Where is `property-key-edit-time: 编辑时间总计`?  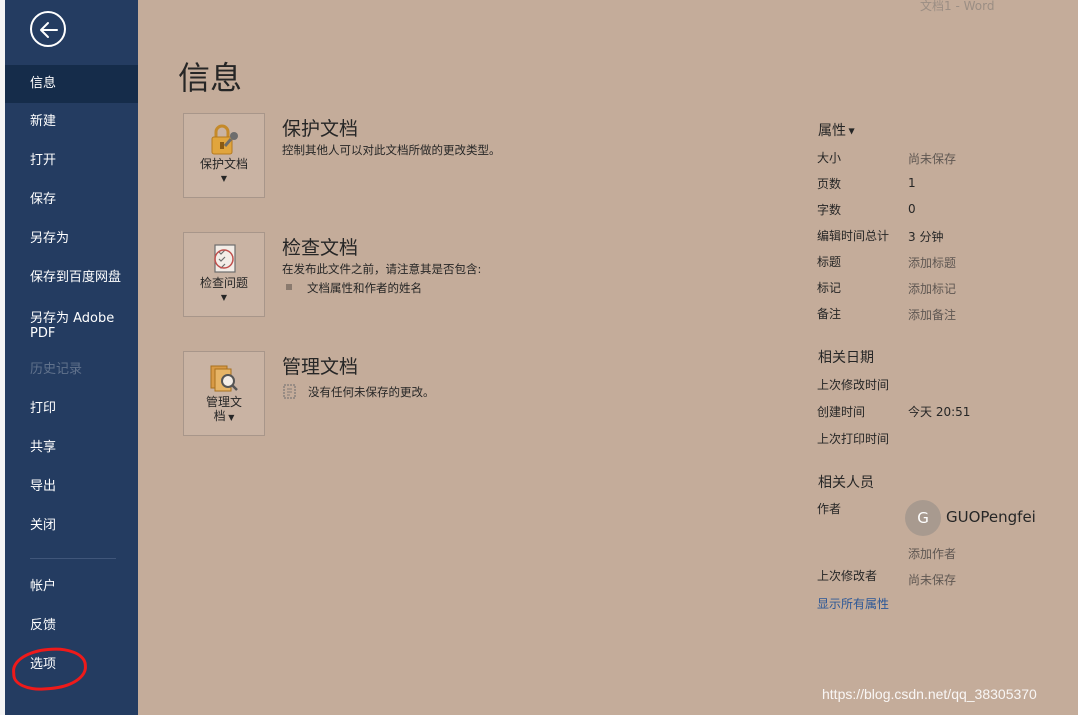
property-key-edit-time: 编辑时间总计 is located at coordinates (853, 236).